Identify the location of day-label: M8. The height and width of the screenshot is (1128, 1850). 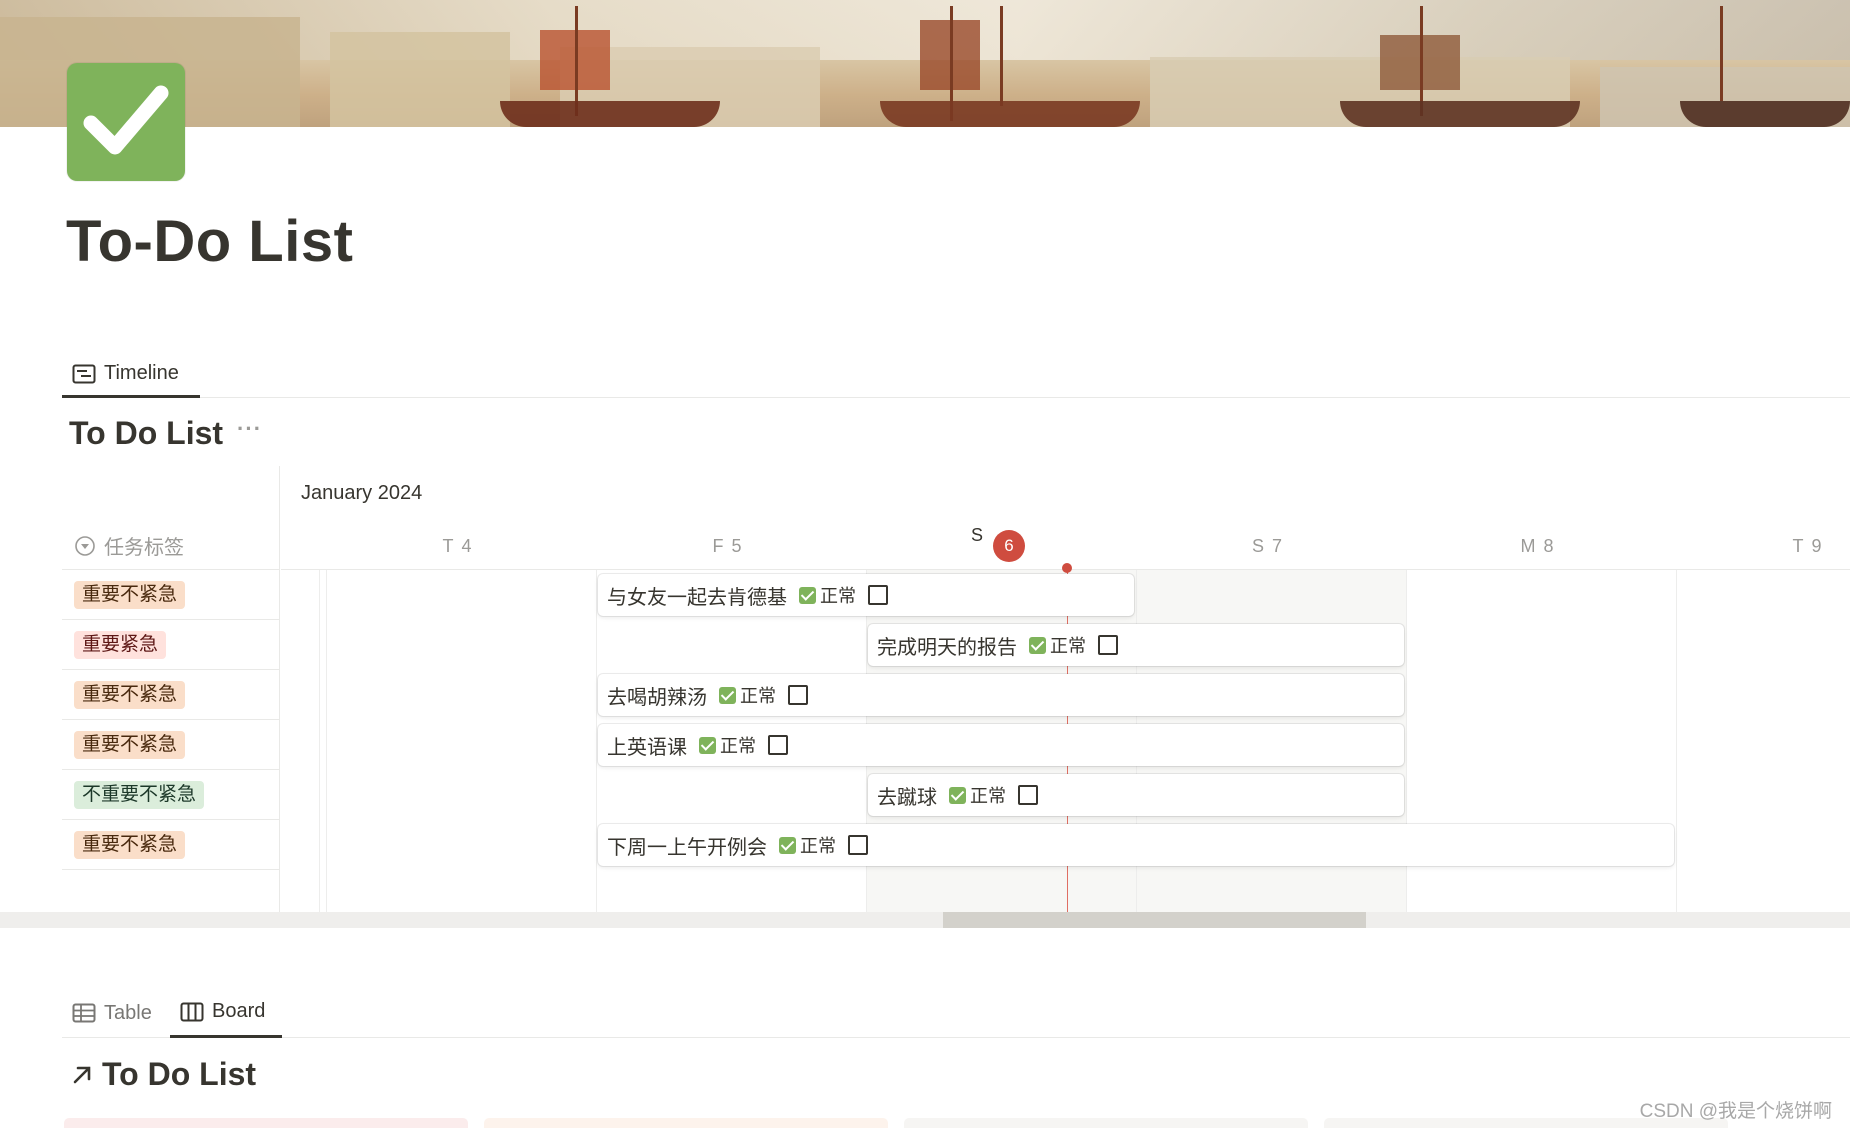
(1541, 546).